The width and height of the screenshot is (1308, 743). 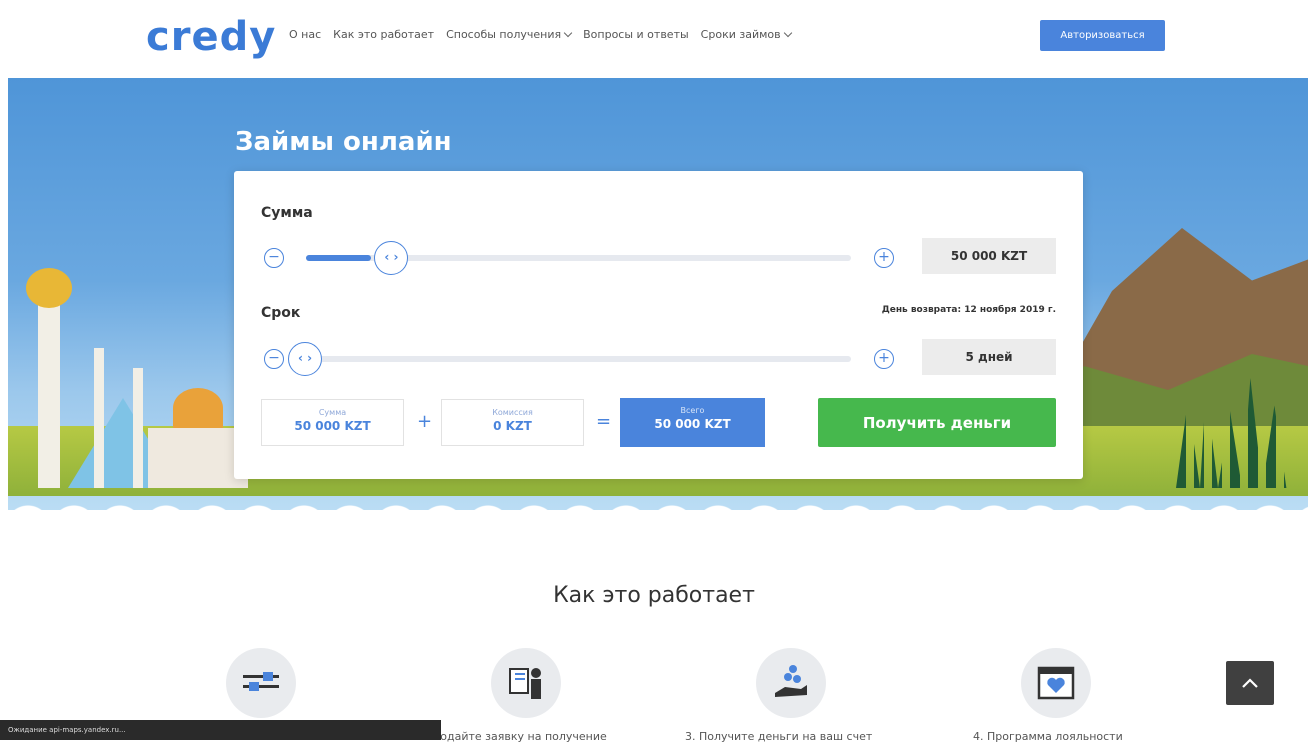 I want to click on get-money-button: Получить деньги, so click(x=937, y=422).